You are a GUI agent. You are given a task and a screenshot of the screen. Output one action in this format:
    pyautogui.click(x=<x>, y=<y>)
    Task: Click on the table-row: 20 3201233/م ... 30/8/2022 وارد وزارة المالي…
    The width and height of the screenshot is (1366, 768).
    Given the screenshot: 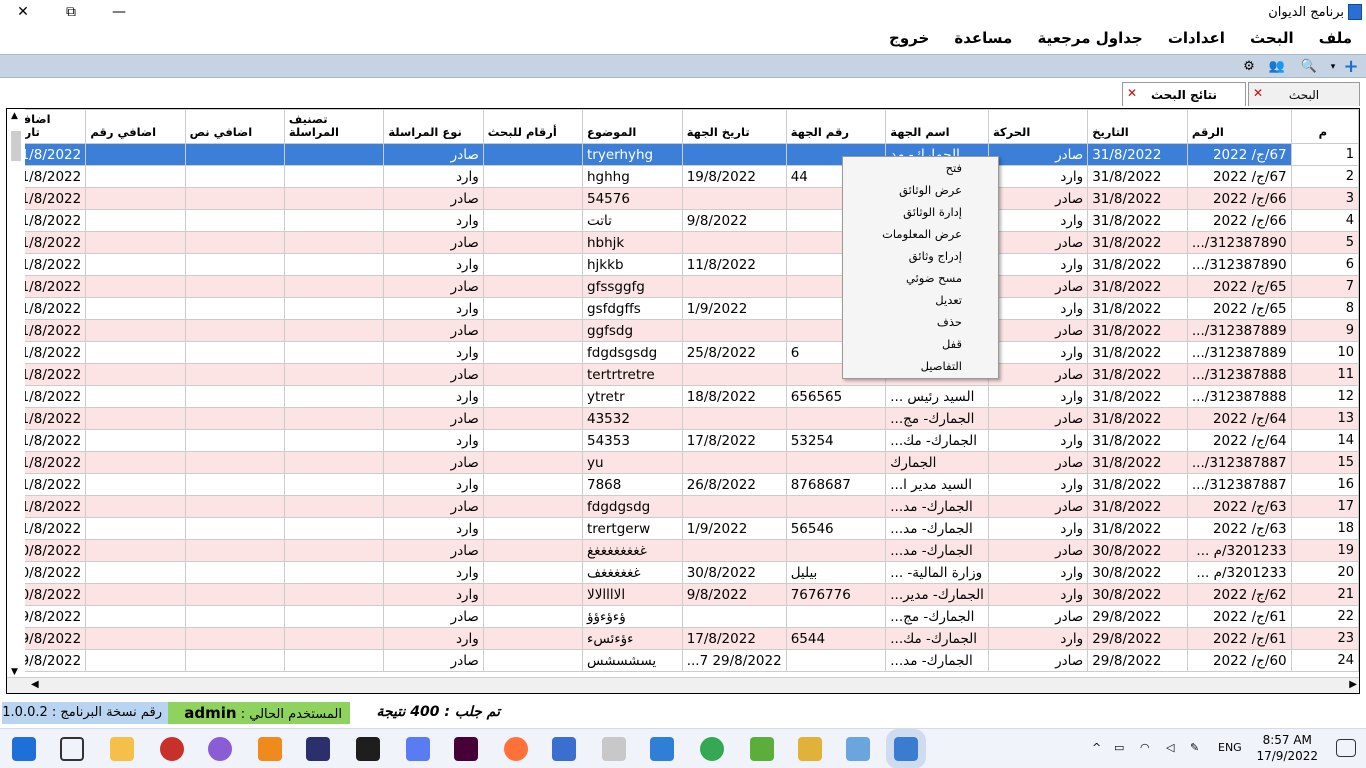 What is the action you would take?
    pyautogui.click(x=683, y=572)
    